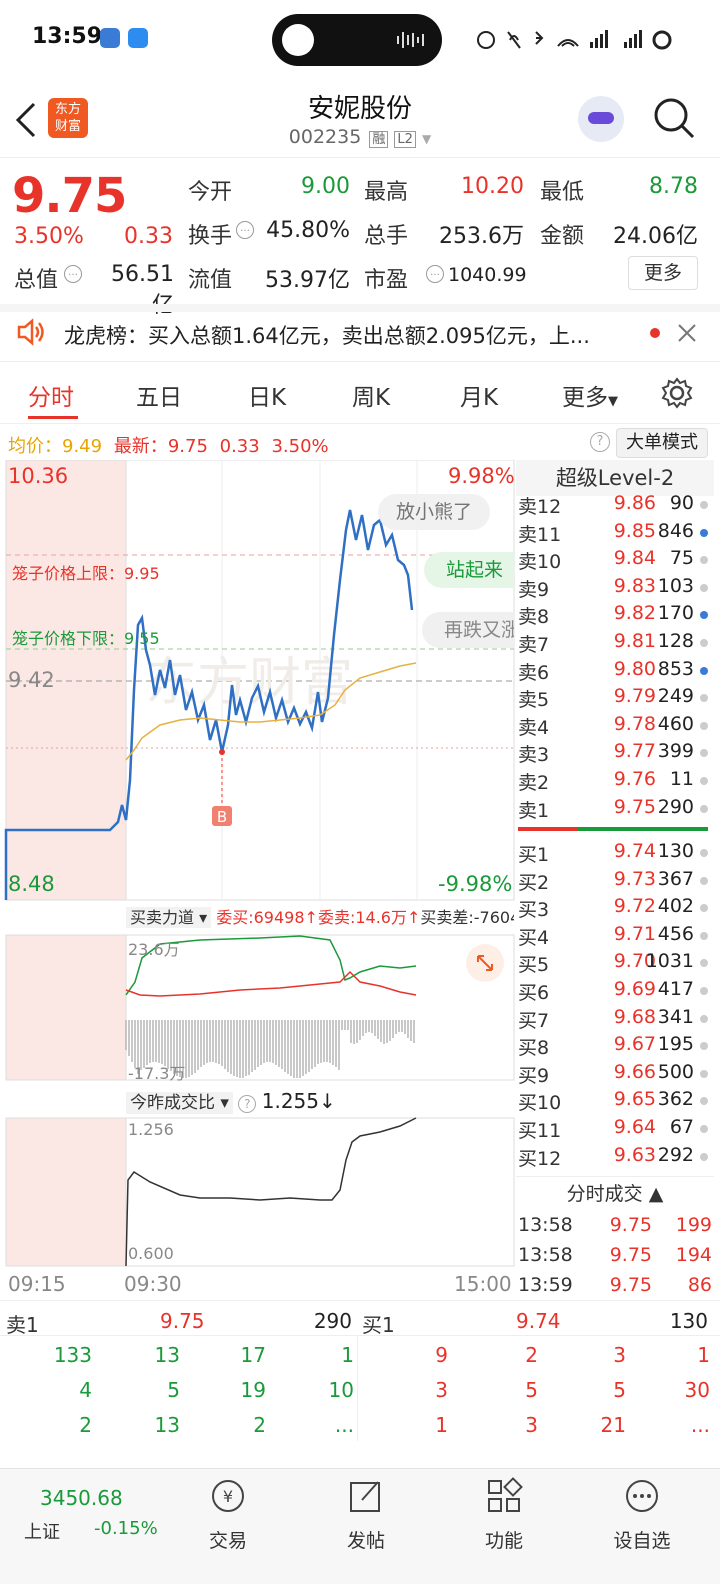 Image resolution: width=720 pixels, height=1584 pixels. Describe the element at coordinates (674, 118) in the screenshot. I see `search-icon` at that location.